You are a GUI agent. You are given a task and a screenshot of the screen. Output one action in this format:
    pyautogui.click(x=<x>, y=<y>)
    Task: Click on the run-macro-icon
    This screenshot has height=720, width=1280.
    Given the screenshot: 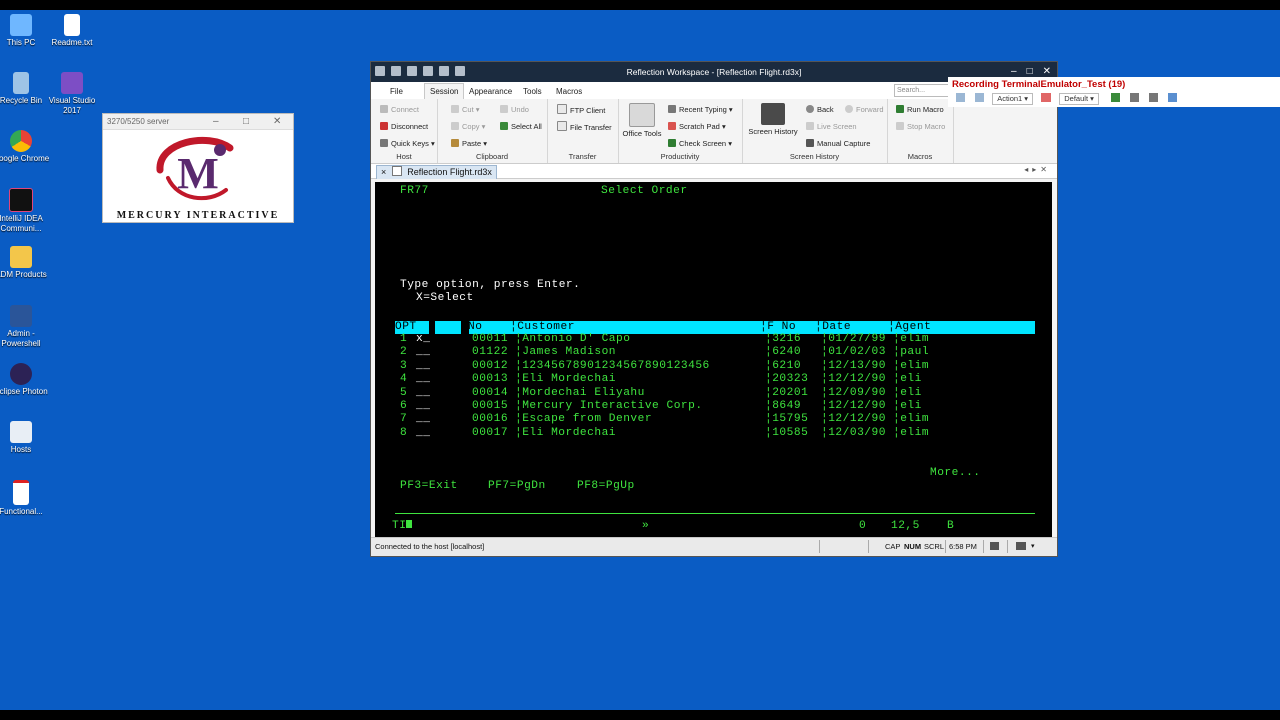 What is the action you would take?
    pyautogui.click(x=900, y=109)
    